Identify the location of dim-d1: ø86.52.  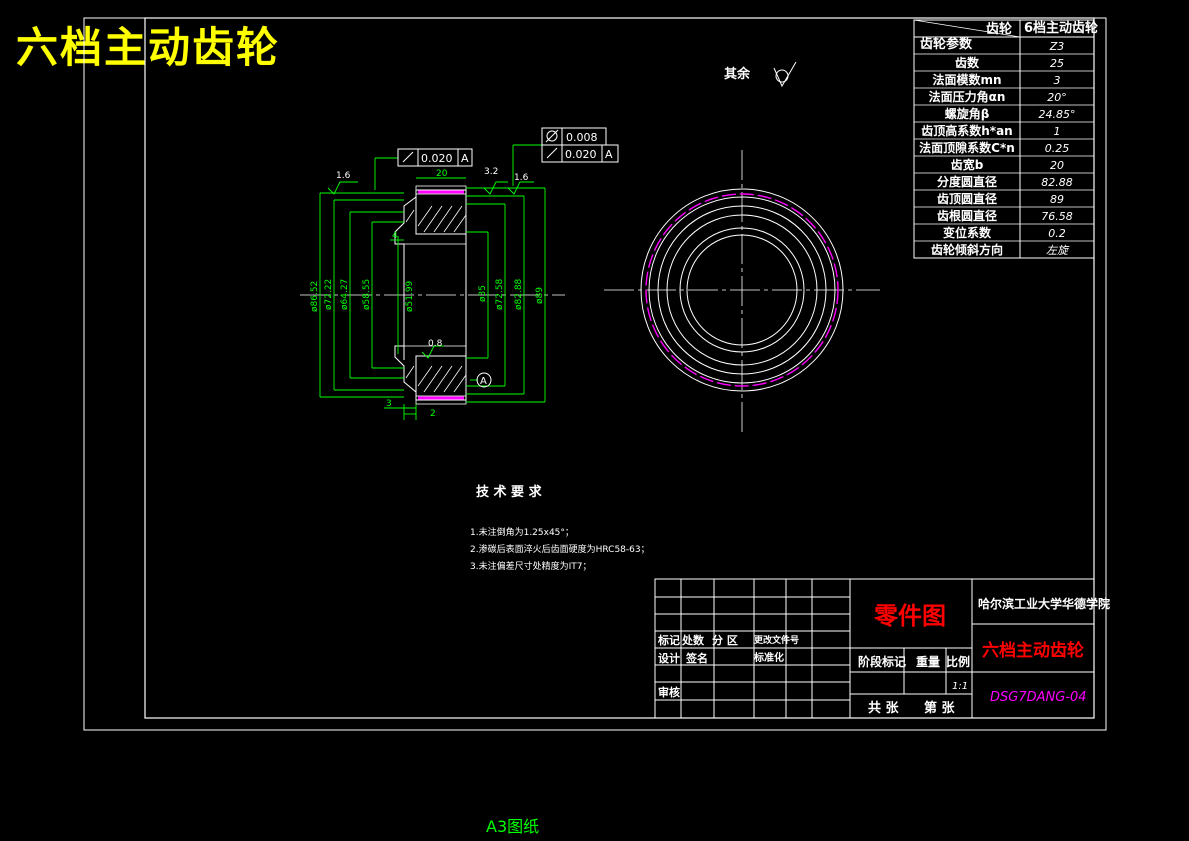
(315, 296).